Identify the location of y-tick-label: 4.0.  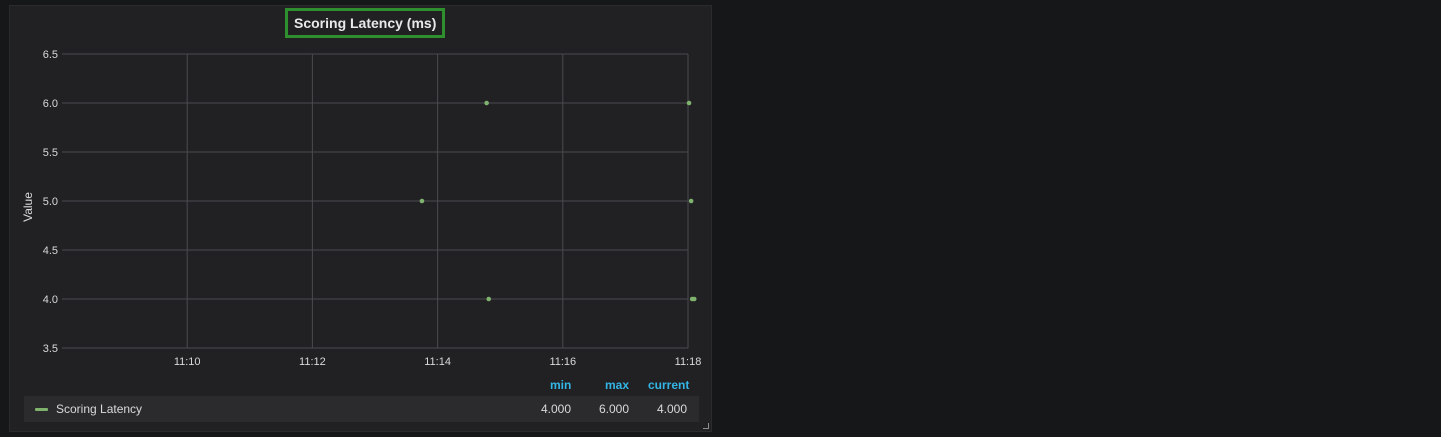
(50, 300).